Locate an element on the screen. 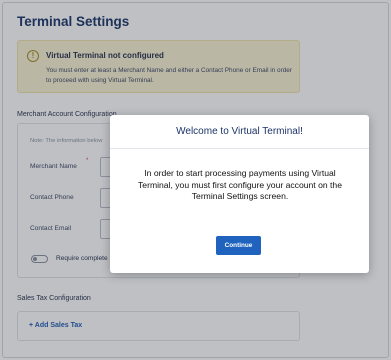 This screenshot has width=391, height=360. modal-header: Welcome to Virtual Terminal! is located at coordinates (239, 132).